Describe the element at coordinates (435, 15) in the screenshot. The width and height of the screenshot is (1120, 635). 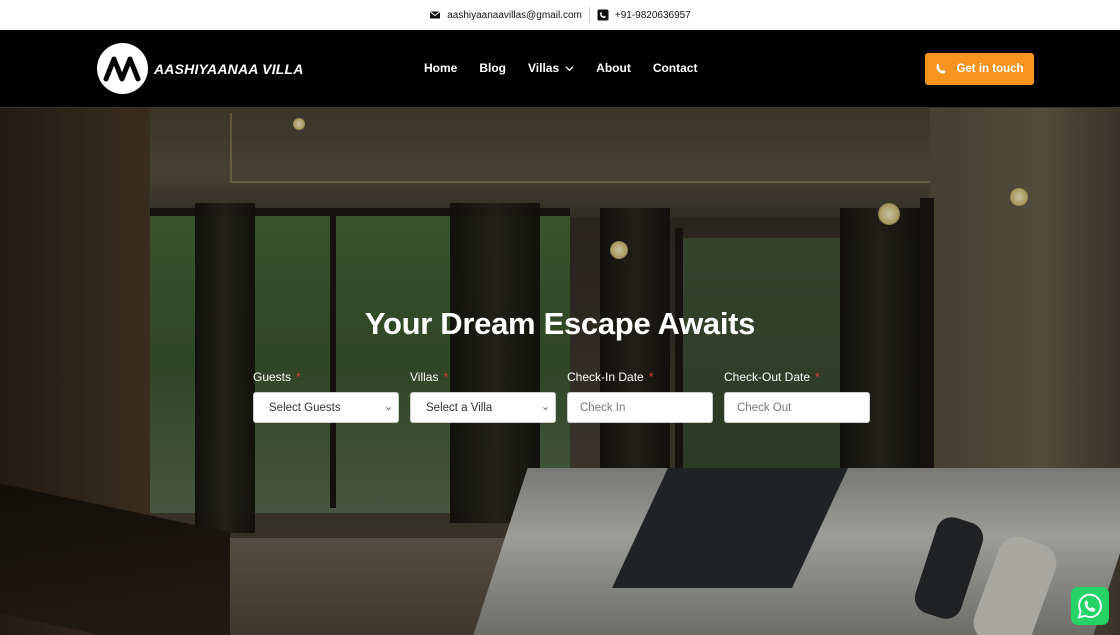
I see `envelope-icon` at that location.